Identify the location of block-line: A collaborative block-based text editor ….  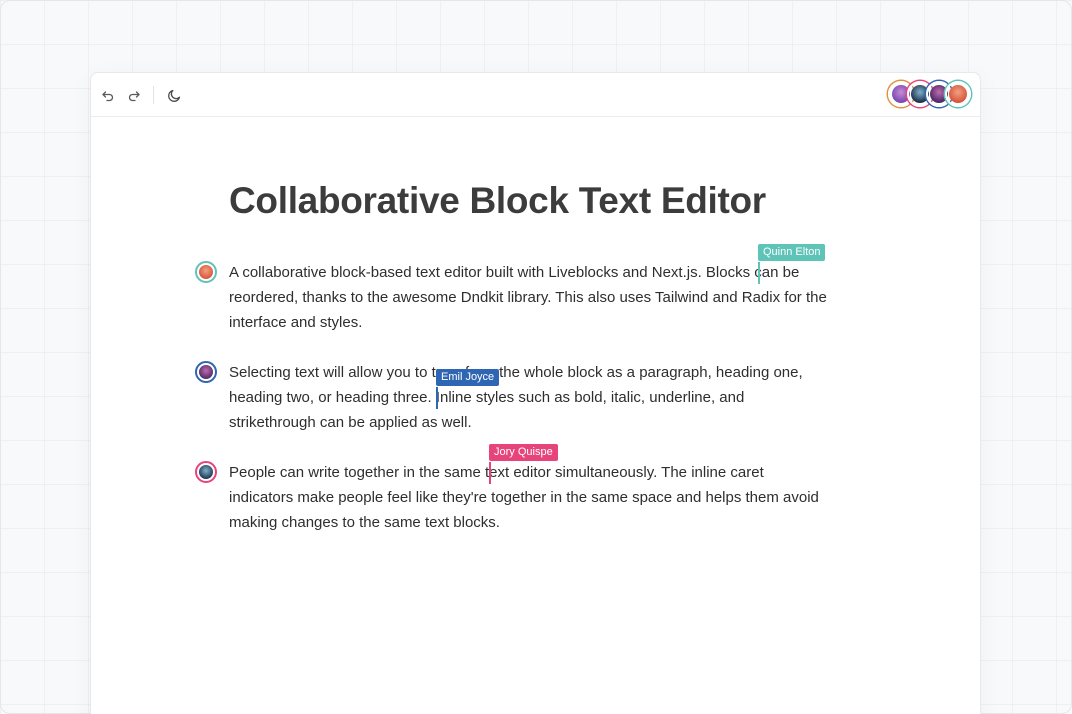
(514, 272).